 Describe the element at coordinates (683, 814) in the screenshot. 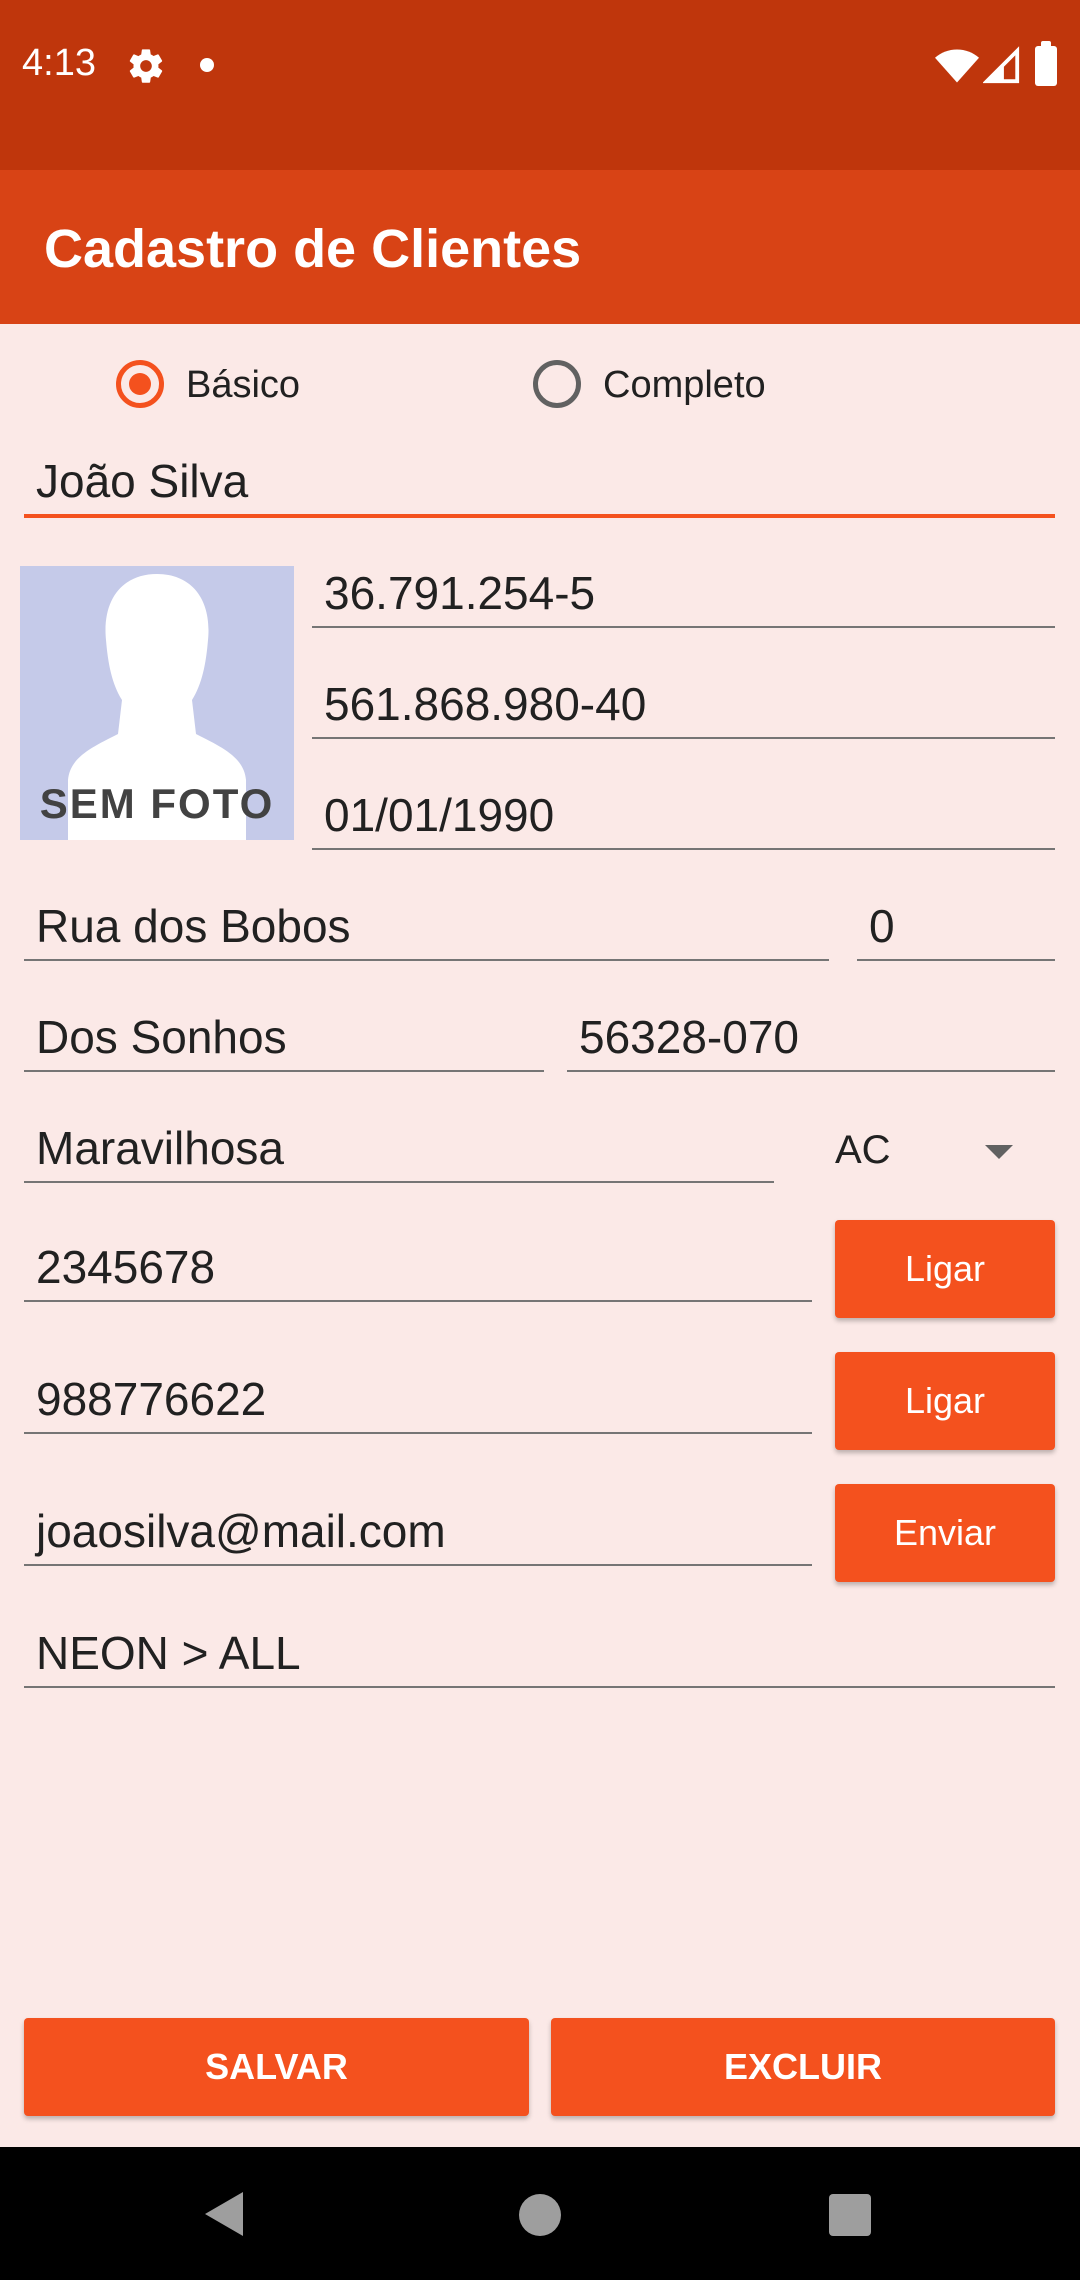

I see `birth-date-field: 01/01/1990` at that location.